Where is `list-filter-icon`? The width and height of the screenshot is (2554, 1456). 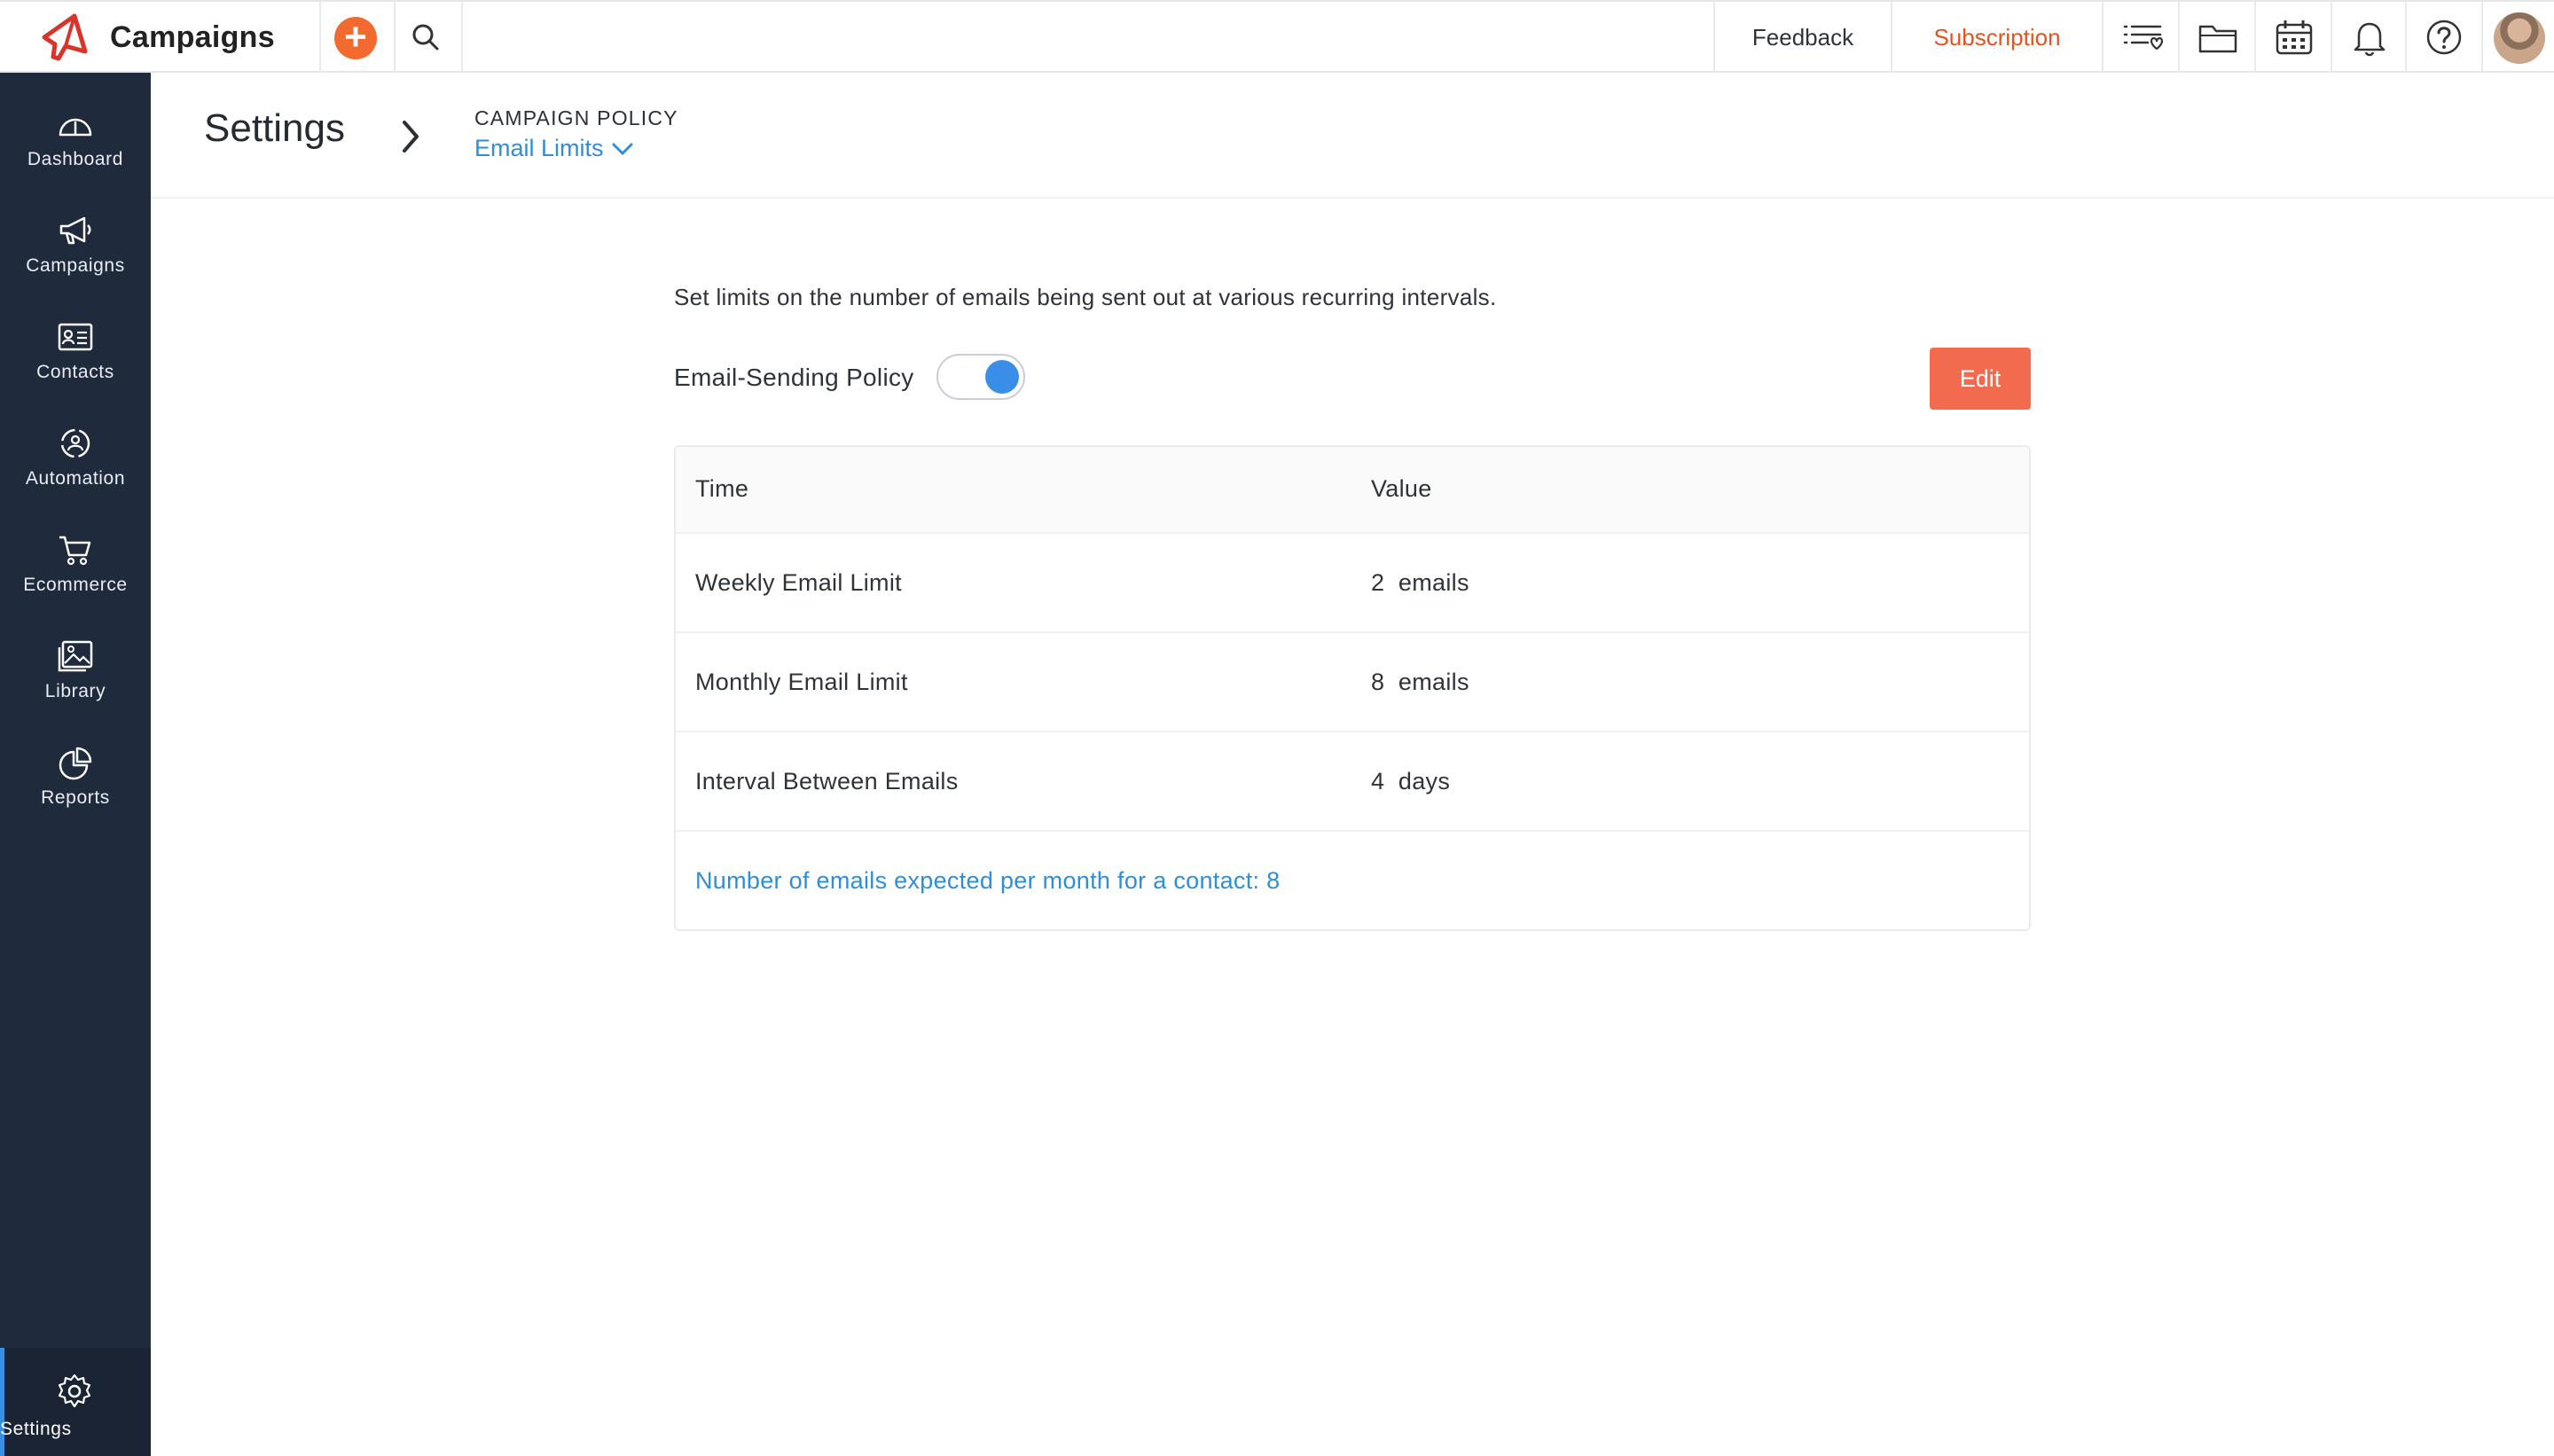 list-filter-icon is located at coordinates (2142, 38).